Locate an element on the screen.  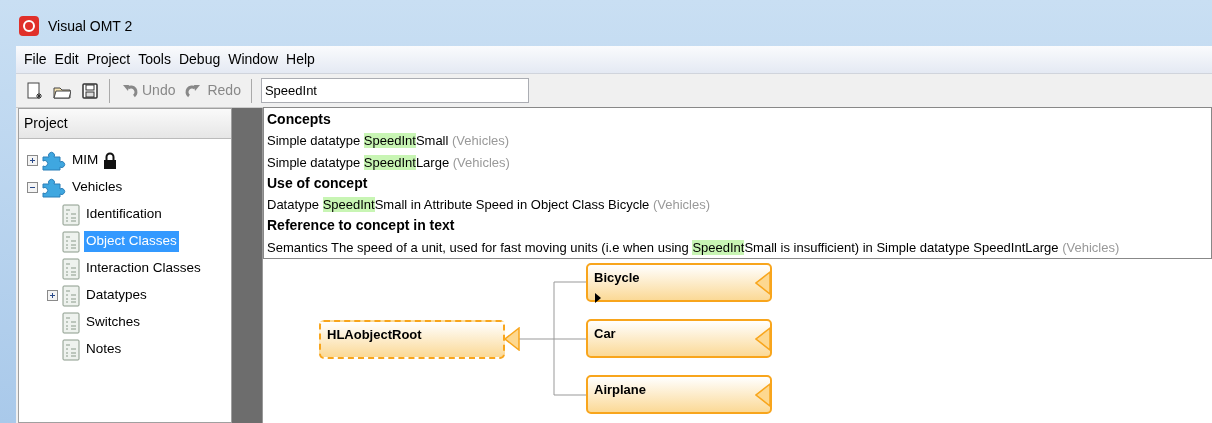
tree-item: Vehicles is located at coordinates (97, 187).